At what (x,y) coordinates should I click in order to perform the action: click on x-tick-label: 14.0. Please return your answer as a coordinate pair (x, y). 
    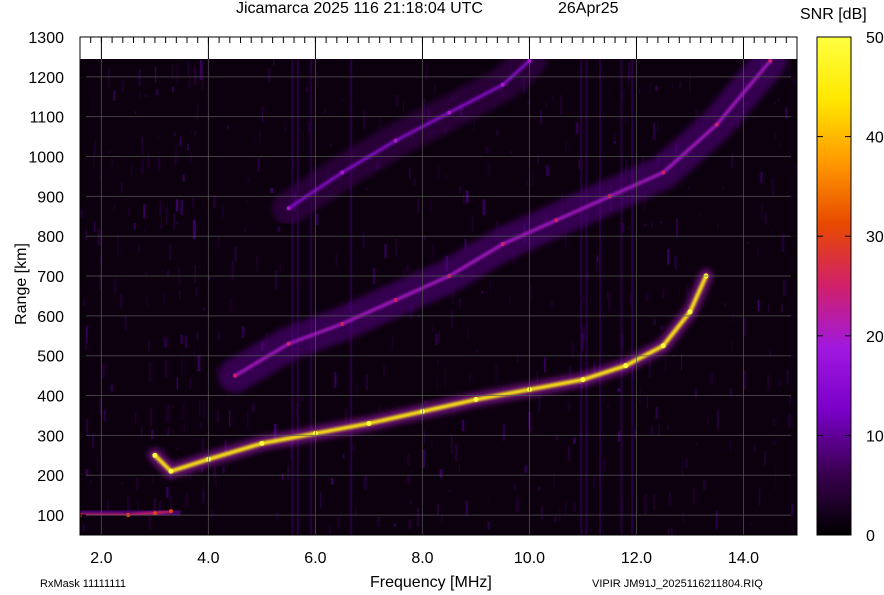
    Looking at the image, I should click on (743, 558).